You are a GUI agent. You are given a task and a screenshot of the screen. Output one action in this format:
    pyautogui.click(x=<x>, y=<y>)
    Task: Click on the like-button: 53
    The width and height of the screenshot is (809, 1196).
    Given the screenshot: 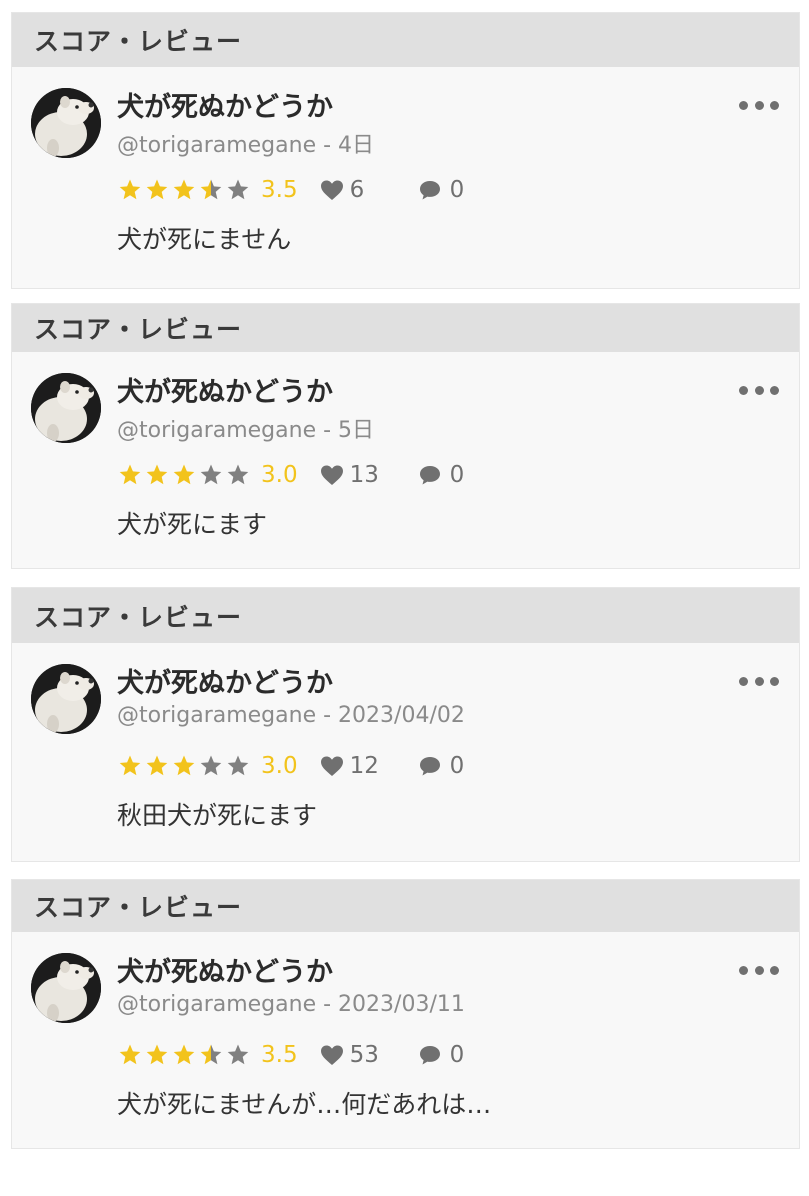 What is the action you would take?
    pyautogui.click(x=360, y=1055)
    